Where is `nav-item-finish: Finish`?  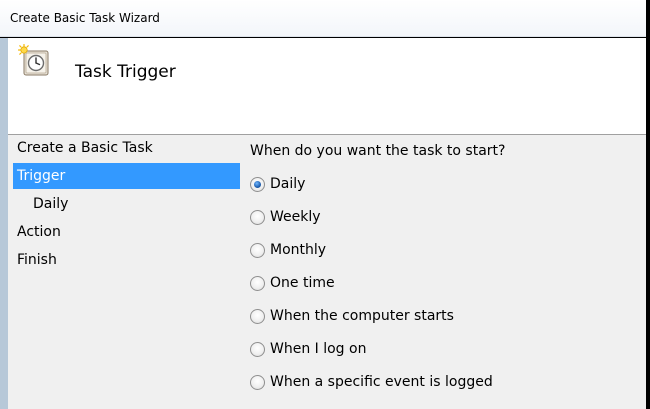
nav-item-finish: Finish is located at coordinates (126, 260).